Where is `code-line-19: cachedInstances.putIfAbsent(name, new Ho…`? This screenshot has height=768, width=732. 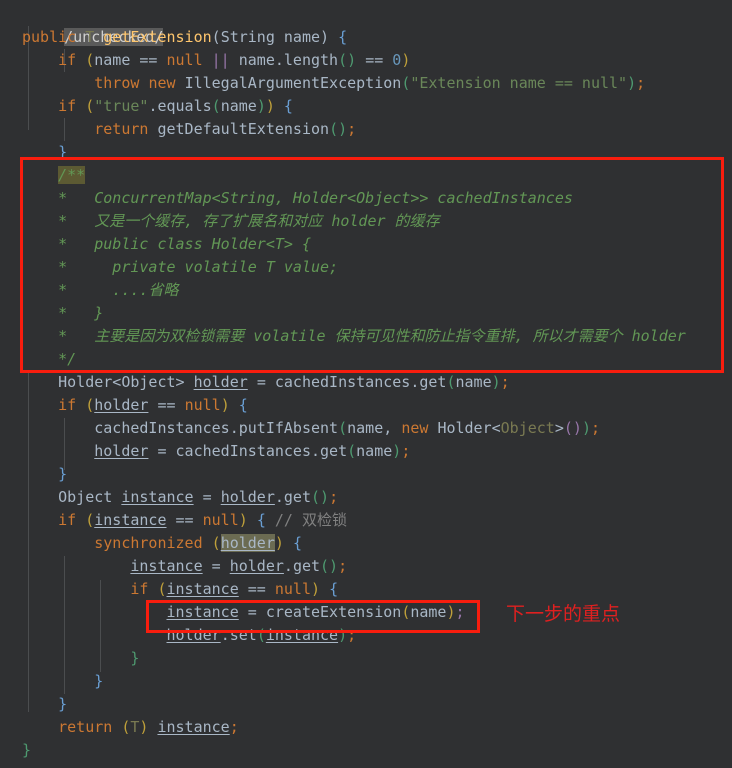
code-line-19: cachedInstances.putIfAbsent(name, new Ho… is located at coordinates (347, 428).